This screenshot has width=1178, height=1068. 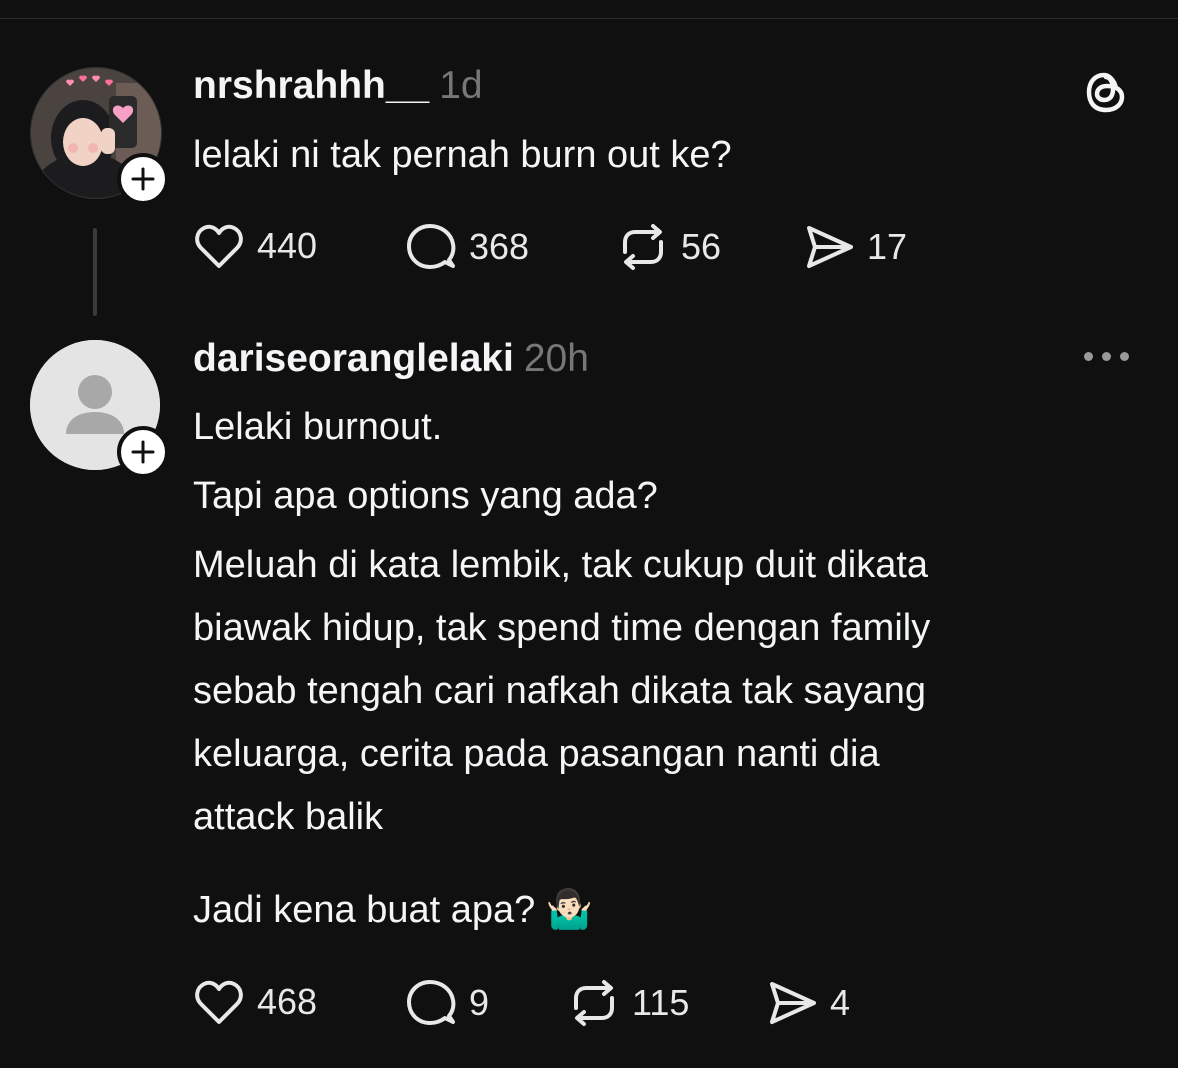 What do you see at coordinates (462, 155) in the screenshot?
I see `post-1-text: lelaki ni tak pernah burn out ke?` at bounding box center [462, 155].